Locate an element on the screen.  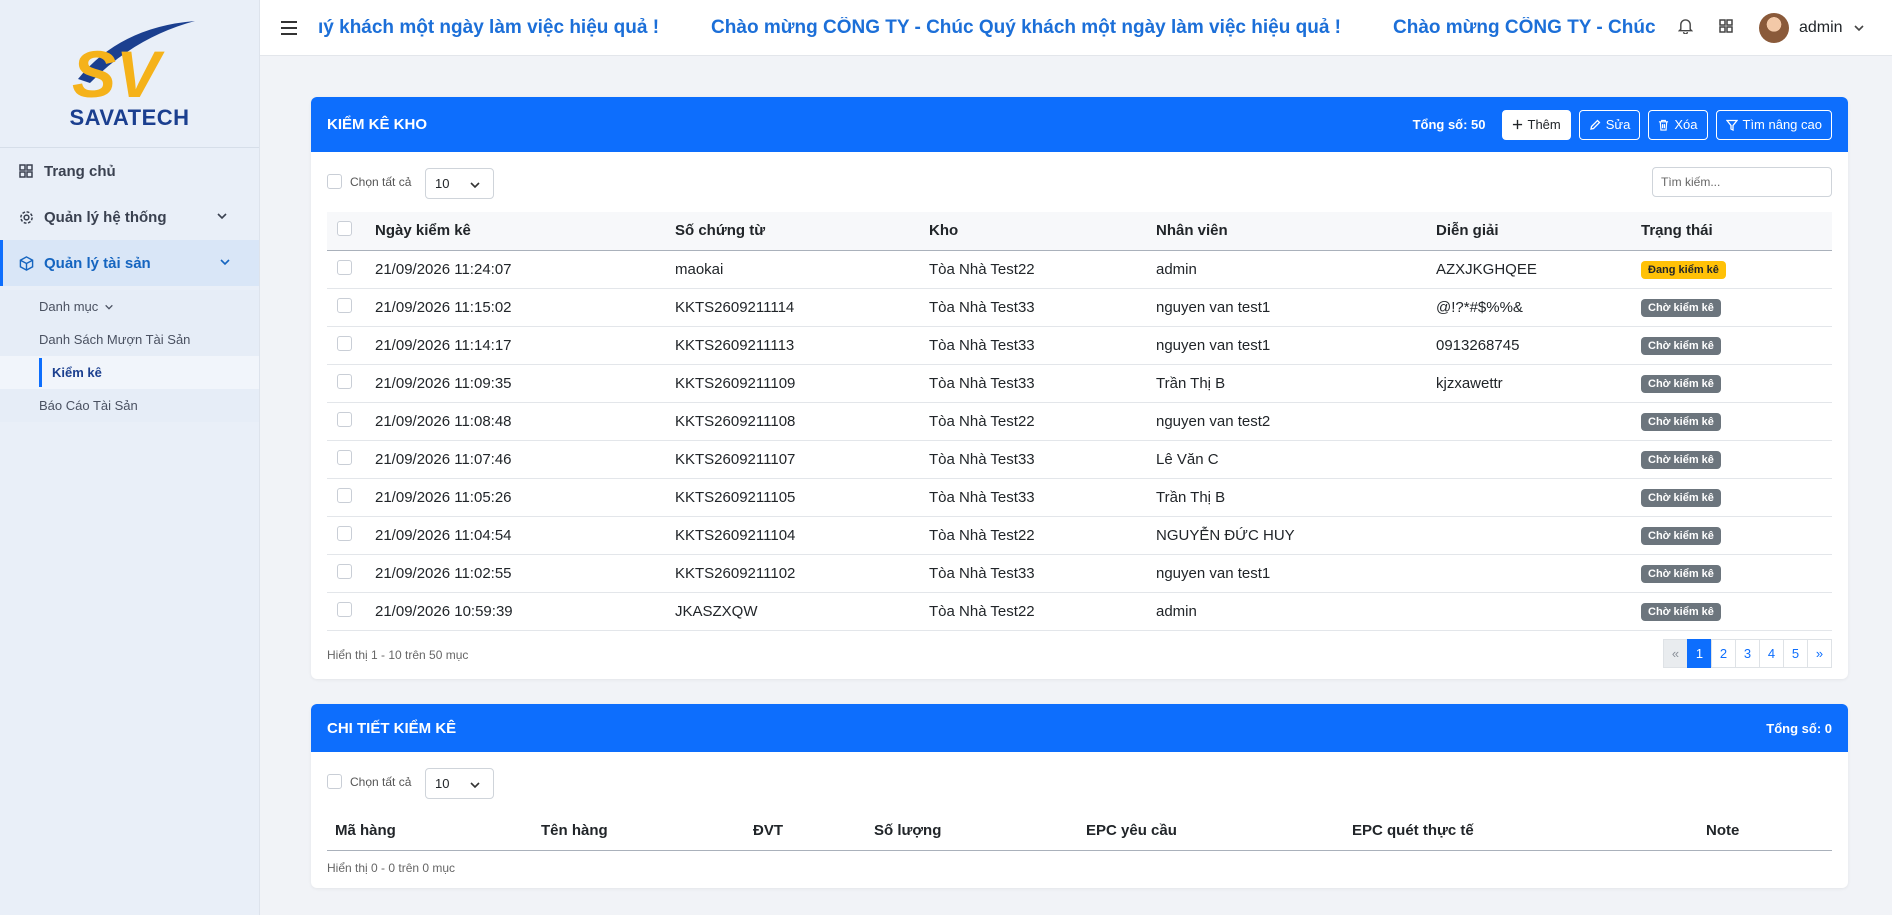
page-next-button: » is located at coordinates (1819, 653).